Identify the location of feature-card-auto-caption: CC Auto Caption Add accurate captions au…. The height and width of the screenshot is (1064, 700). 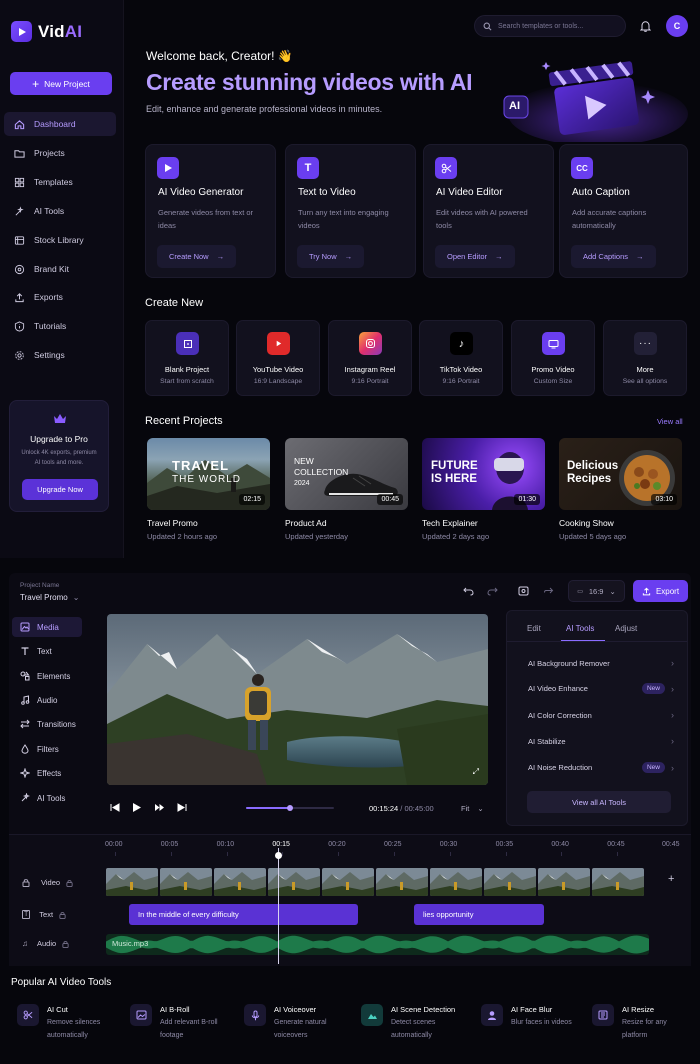
(623, 211).